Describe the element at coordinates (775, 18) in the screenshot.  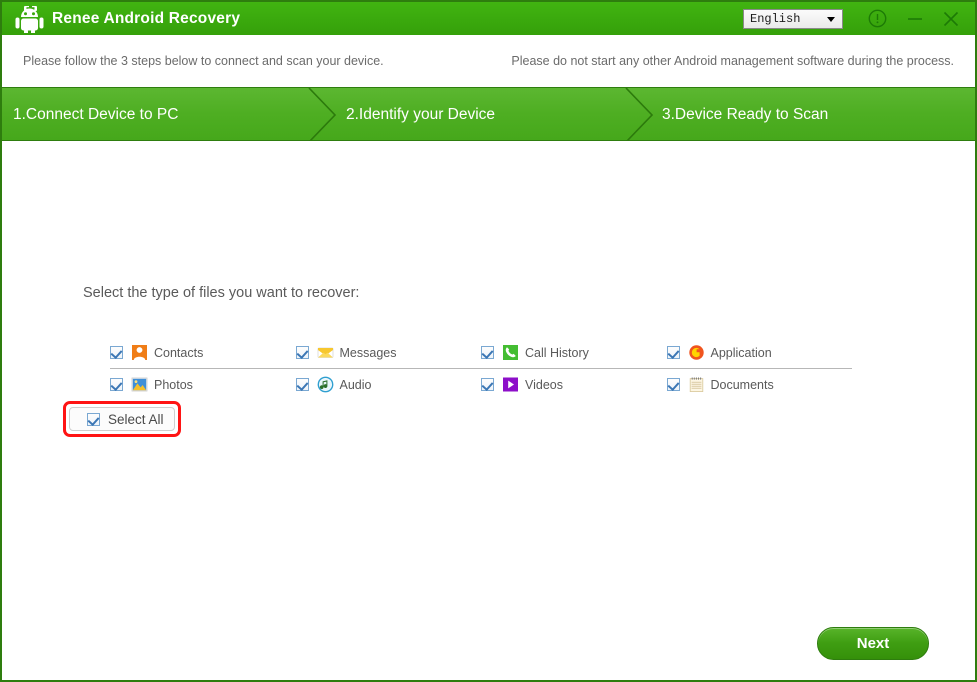
I see `language-select-value: English` at that location.